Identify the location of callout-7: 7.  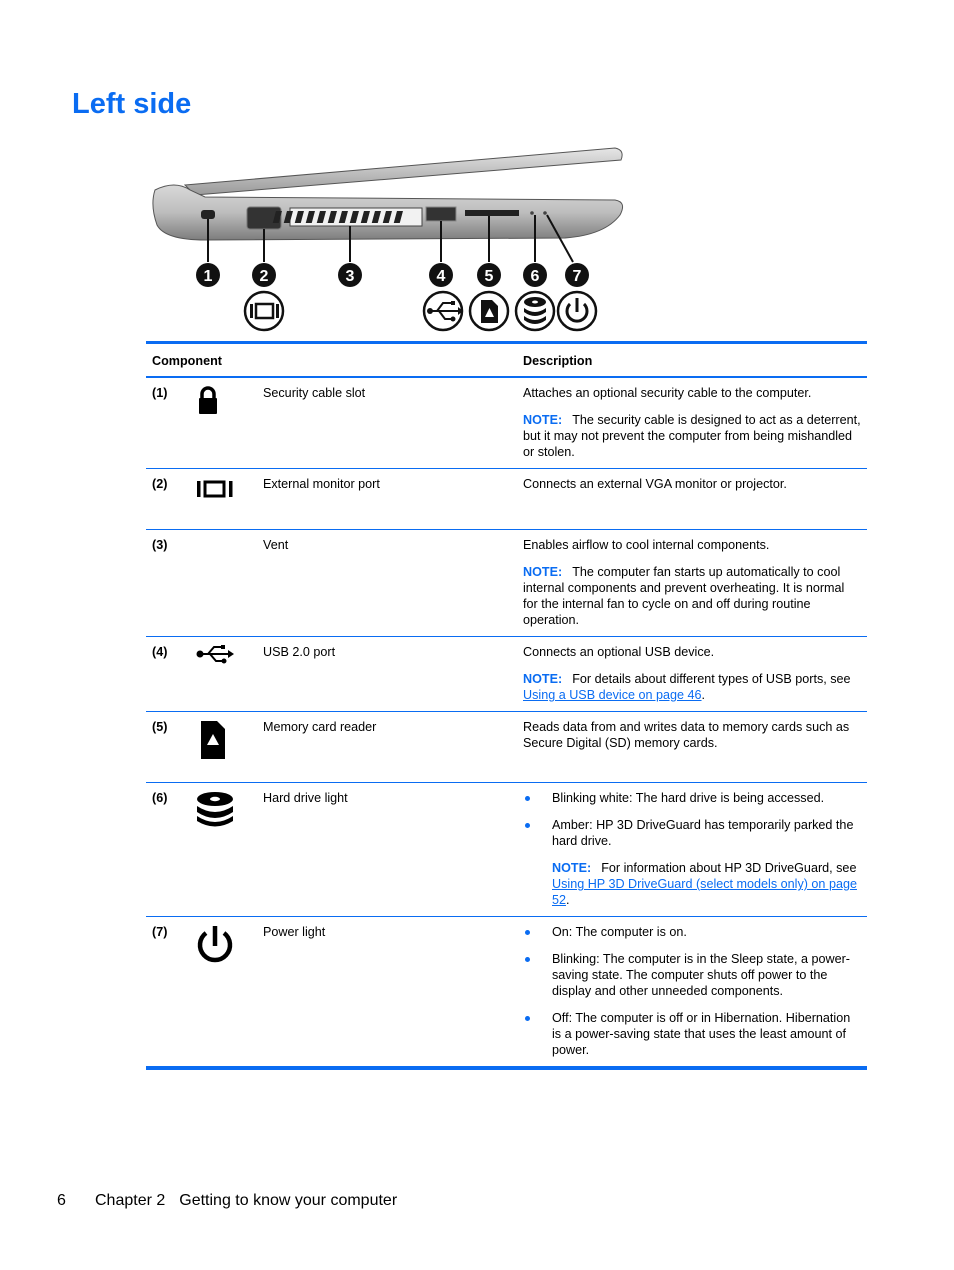
(577, 275).